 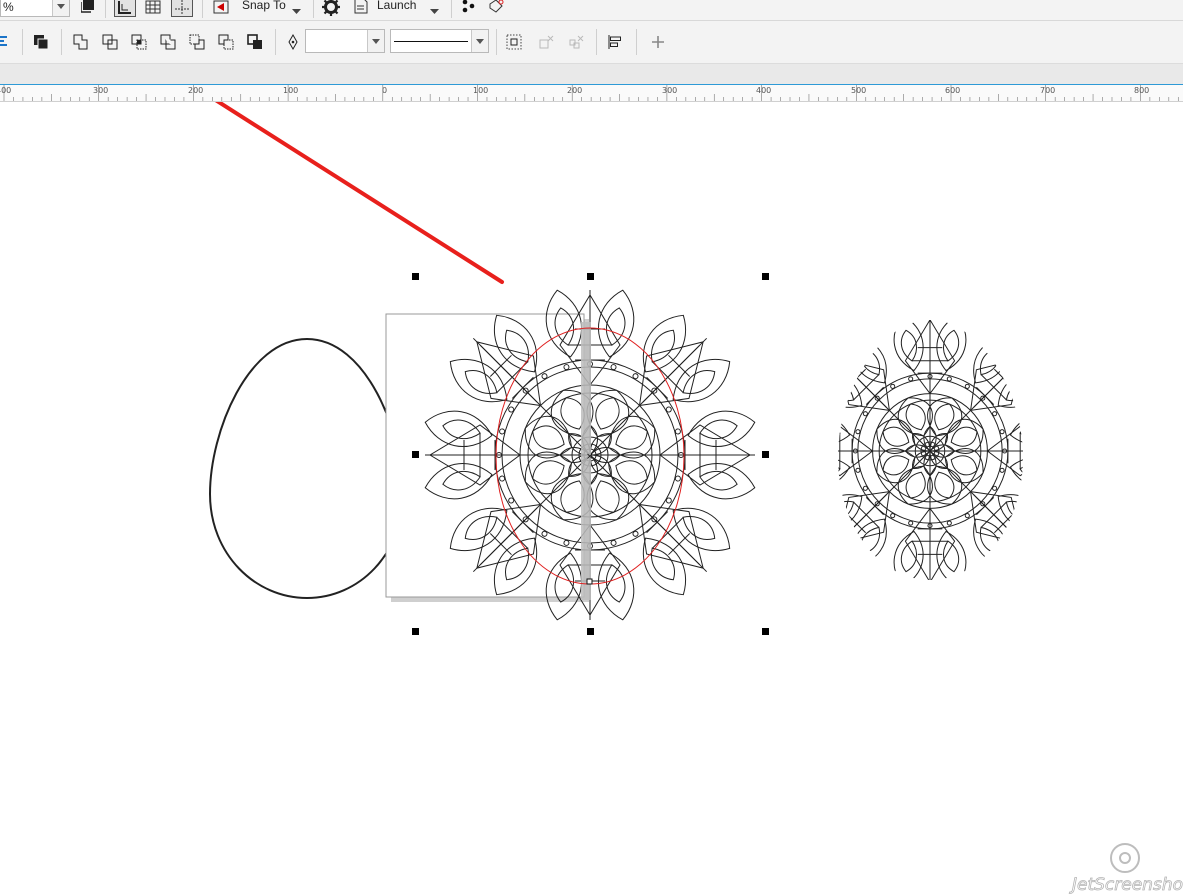 I want to click on align-left-icon, so click(x=3, y=41).